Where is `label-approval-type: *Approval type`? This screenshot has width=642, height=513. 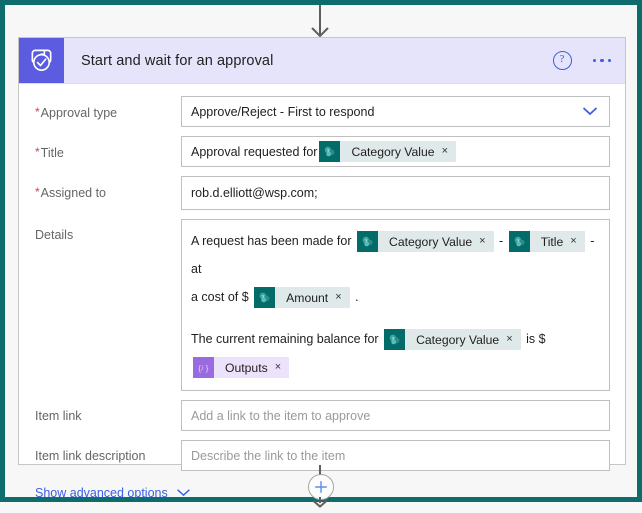 label-approval-type: *Approval type is located at coordinates (76, 112).